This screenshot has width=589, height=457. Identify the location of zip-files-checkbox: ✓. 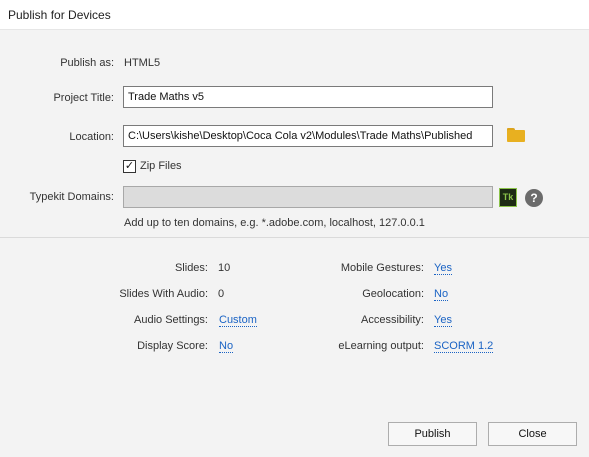
(129, 166).